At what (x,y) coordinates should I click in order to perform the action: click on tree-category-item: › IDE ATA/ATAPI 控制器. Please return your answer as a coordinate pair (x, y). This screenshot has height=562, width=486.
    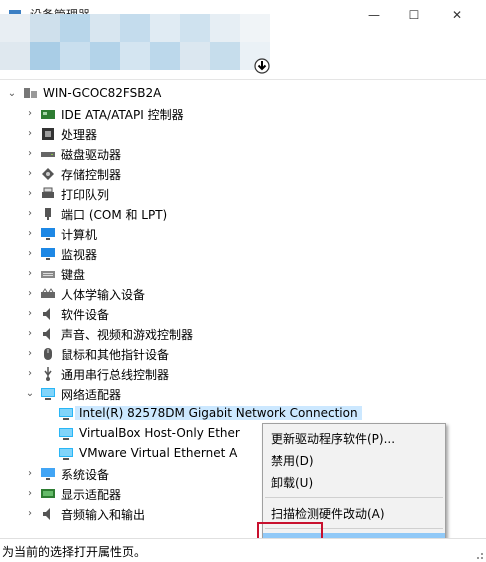
    Looking at the image, I should click on (243, 114).